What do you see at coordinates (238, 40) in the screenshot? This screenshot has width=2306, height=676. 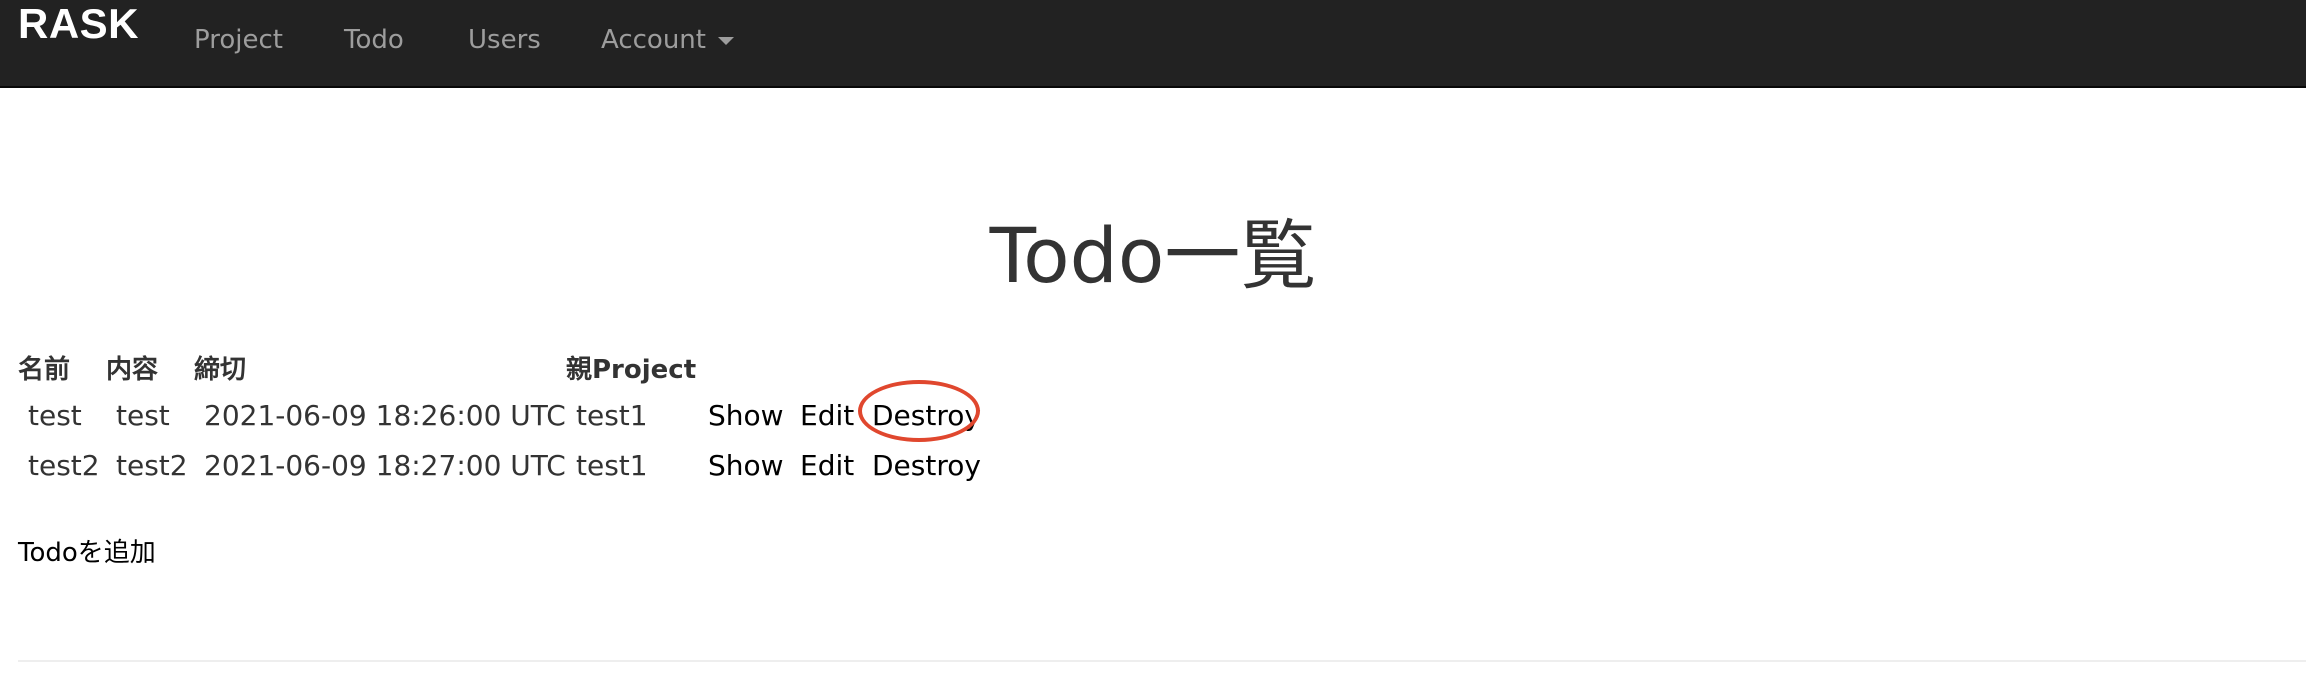 I see `nav-item-project: Project` at bounding box center [238, 40].